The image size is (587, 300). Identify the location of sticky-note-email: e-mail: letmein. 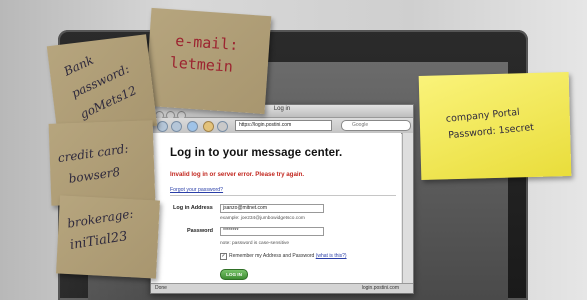
(208, 61).